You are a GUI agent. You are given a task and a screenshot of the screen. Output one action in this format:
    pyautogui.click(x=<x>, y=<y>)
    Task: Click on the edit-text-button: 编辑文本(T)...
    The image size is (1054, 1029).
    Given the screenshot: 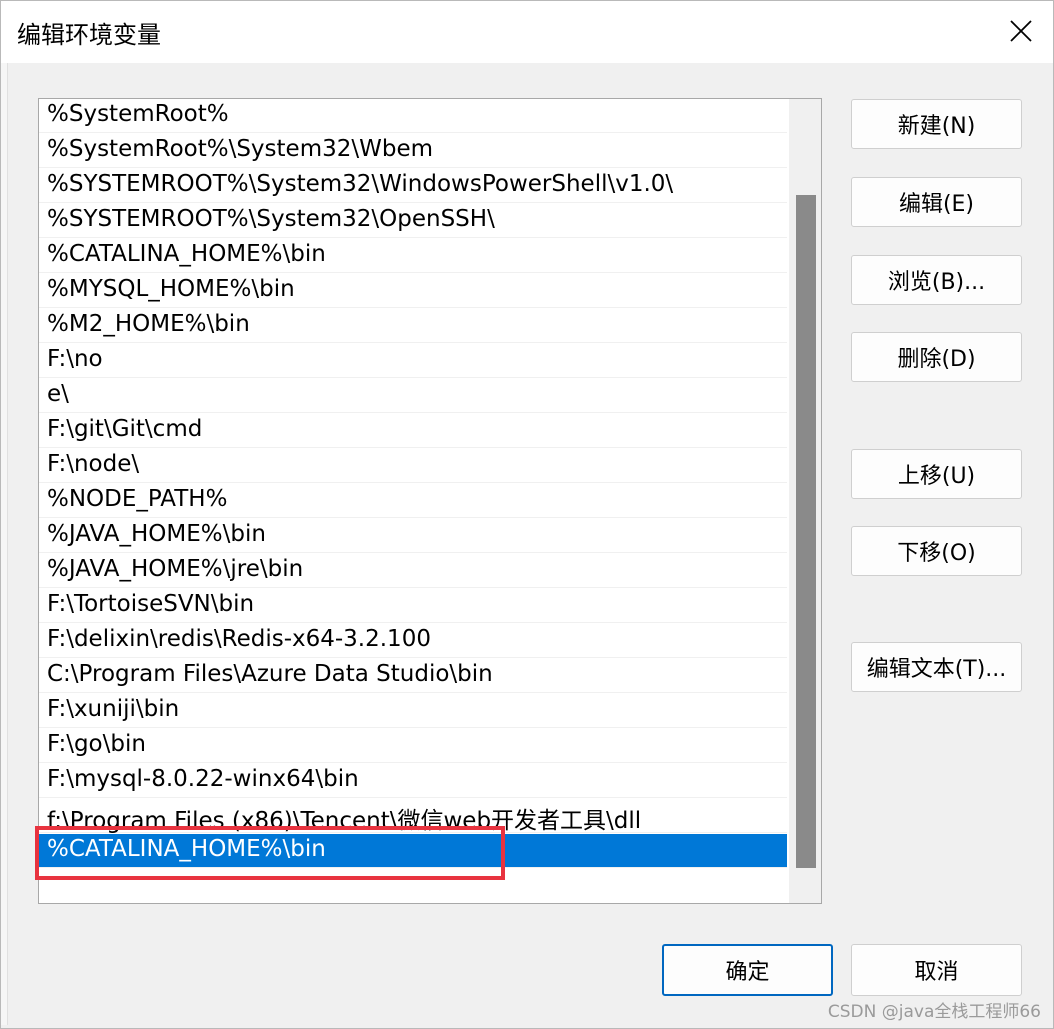 What is the action you would take?
    pyautogui.click(x=936, y=667)
    